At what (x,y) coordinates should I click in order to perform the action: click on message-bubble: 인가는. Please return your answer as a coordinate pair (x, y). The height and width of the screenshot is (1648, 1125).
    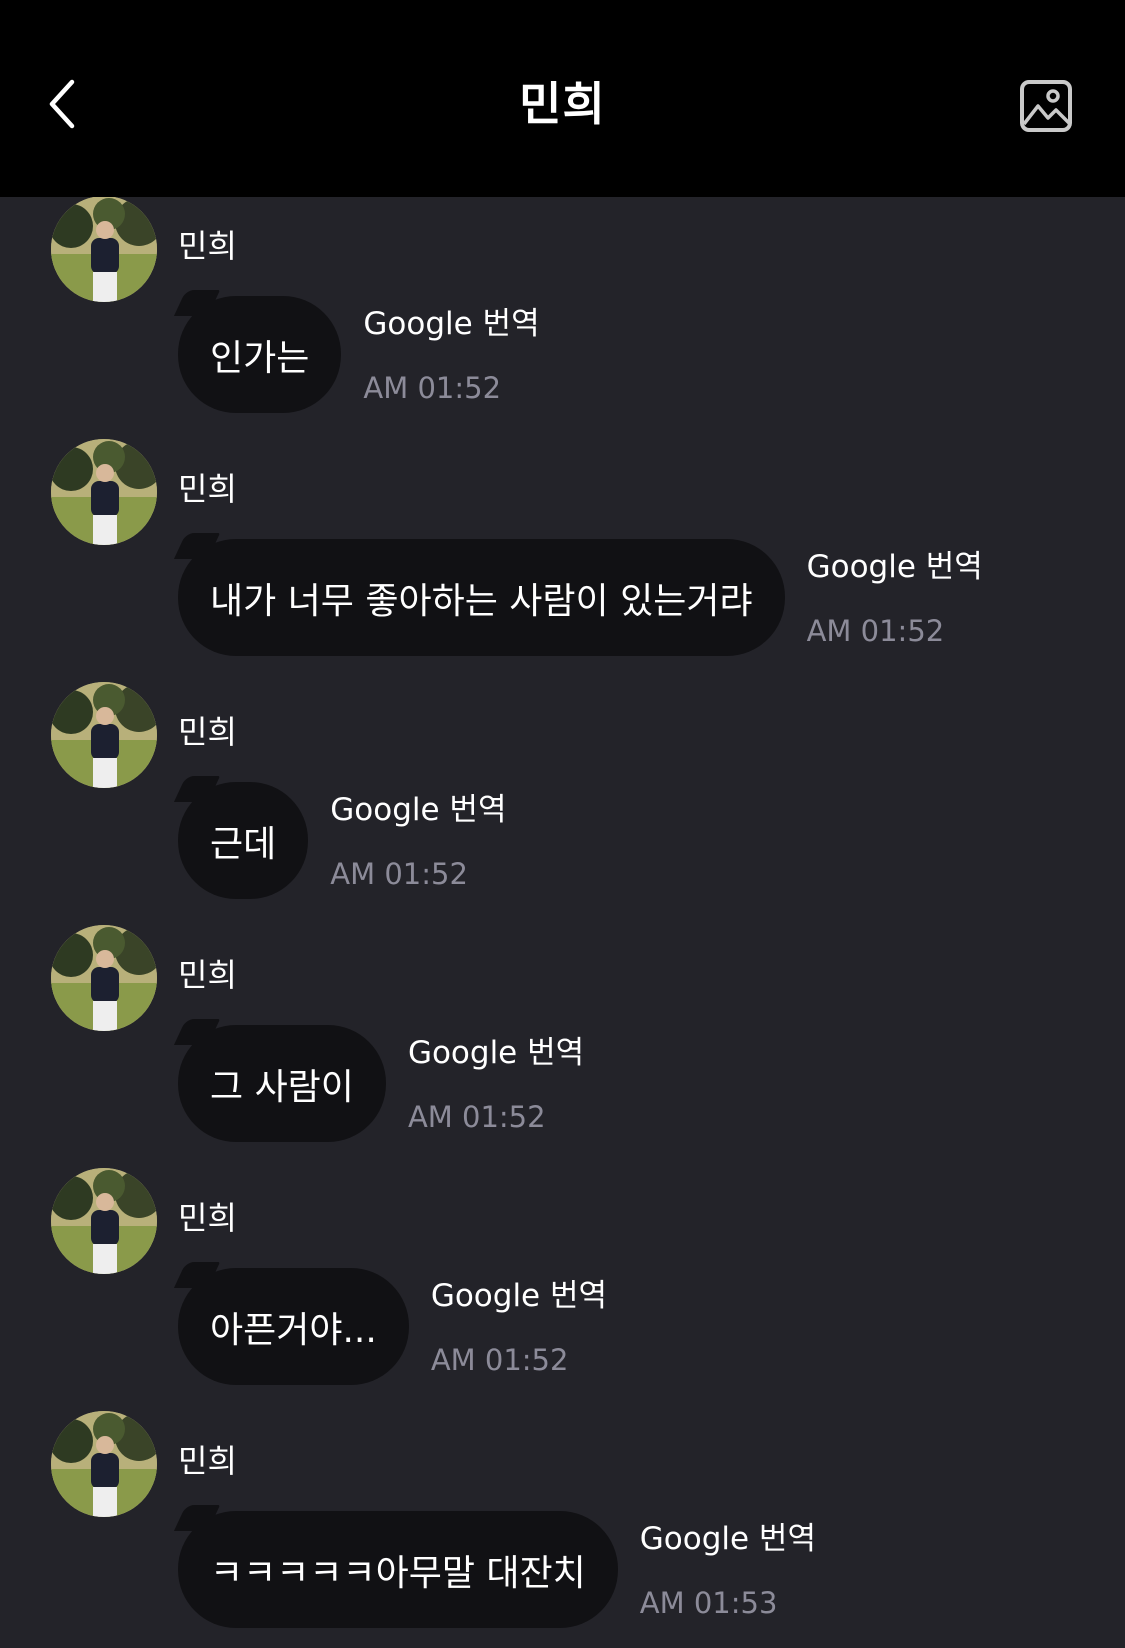
    Looking at the image, I should click on (260, 354).